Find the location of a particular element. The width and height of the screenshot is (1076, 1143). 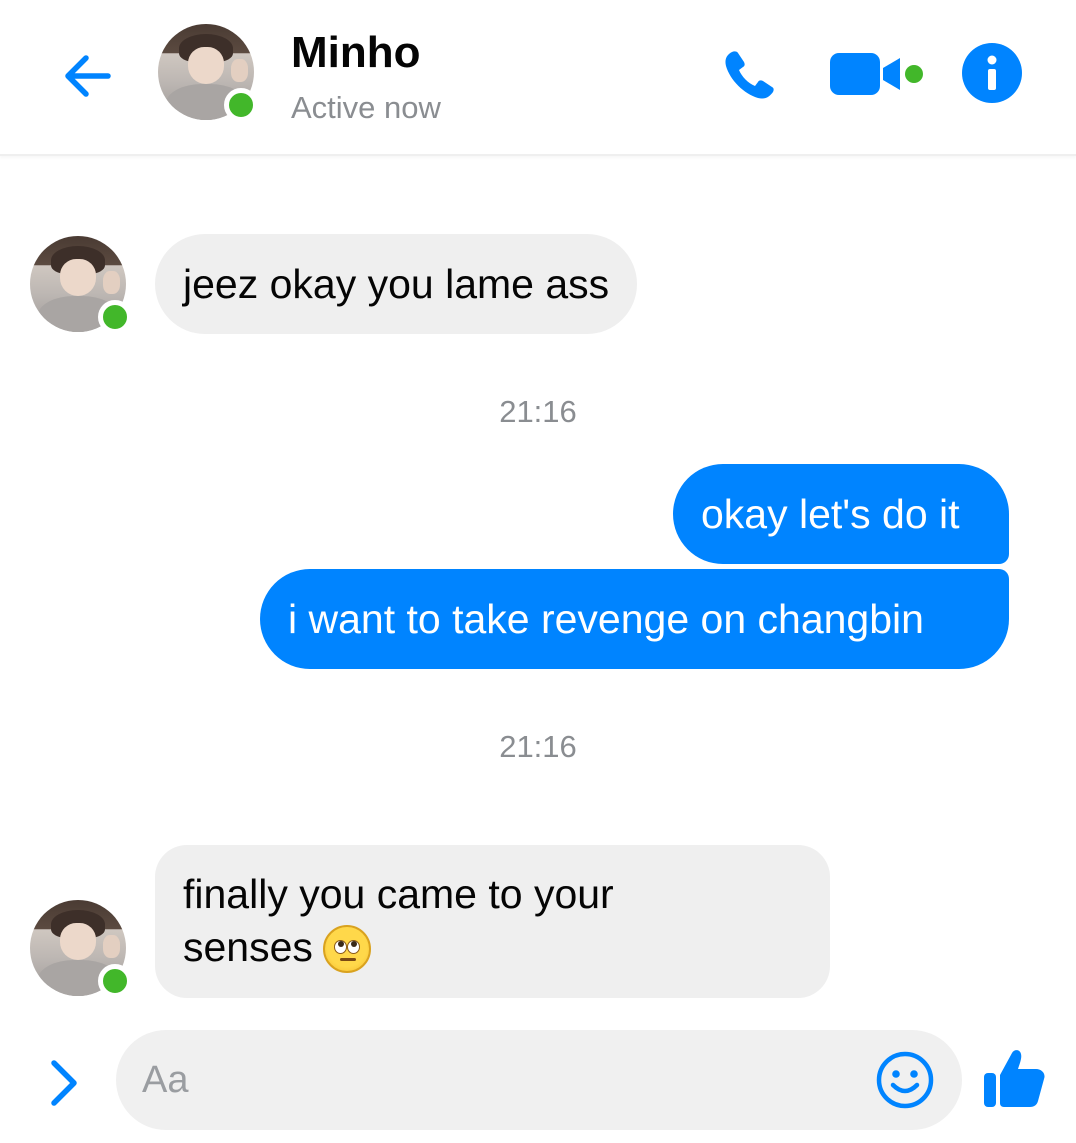

incoming-message-bubble: jeez okay you lame ass is located at coordinates (396, 284).